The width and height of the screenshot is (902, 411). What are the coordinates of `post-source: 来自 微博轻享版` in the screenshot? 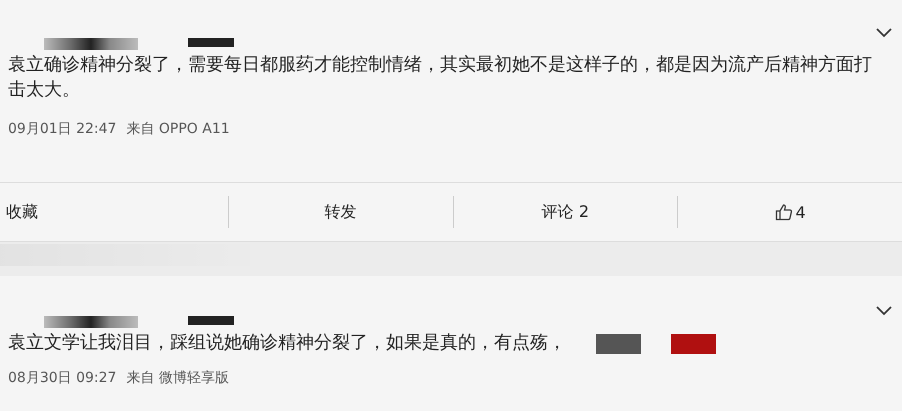 It's located at (177, 378).